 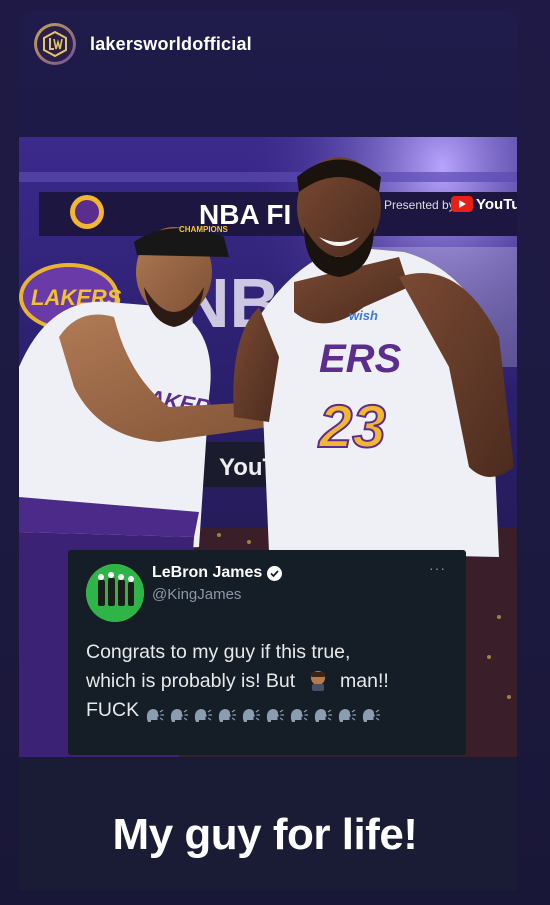 I want to click on tweet-line-2: which is probably is! But man!!, so click(x=271, y=681).